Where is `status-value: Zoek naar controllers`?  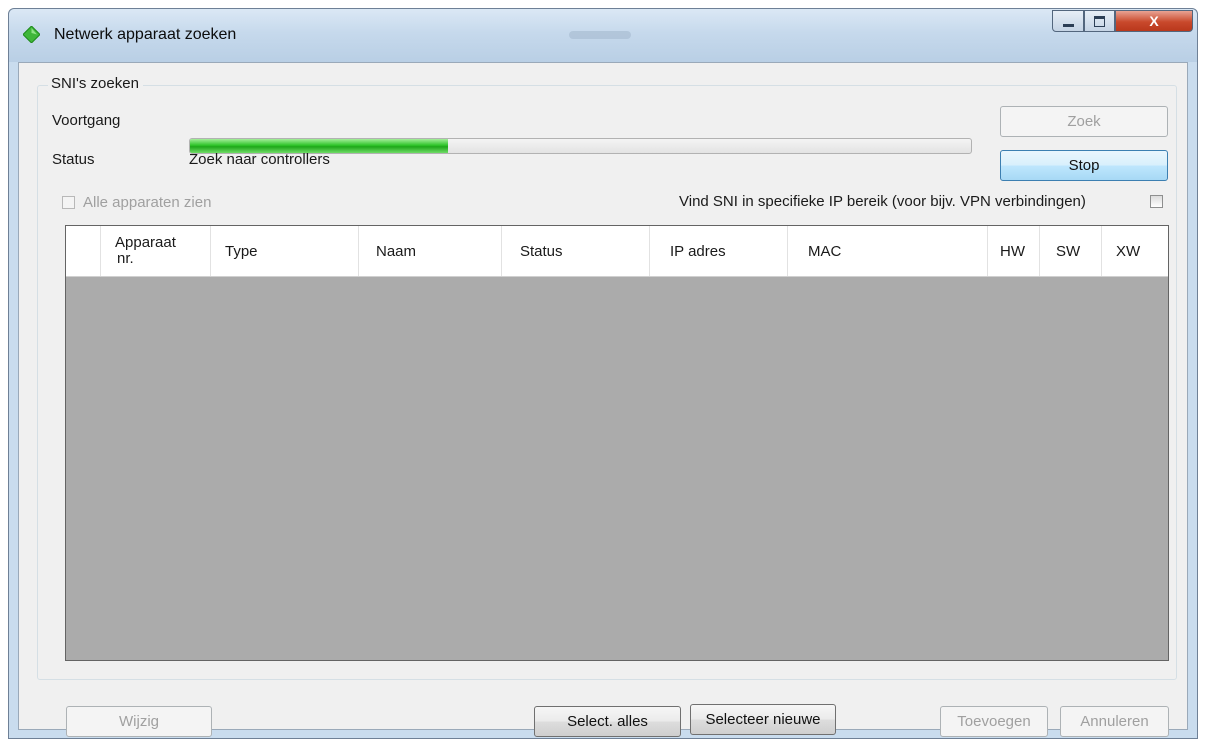
status-value: Zoek naar controllers is located at coordinates (259, 159).